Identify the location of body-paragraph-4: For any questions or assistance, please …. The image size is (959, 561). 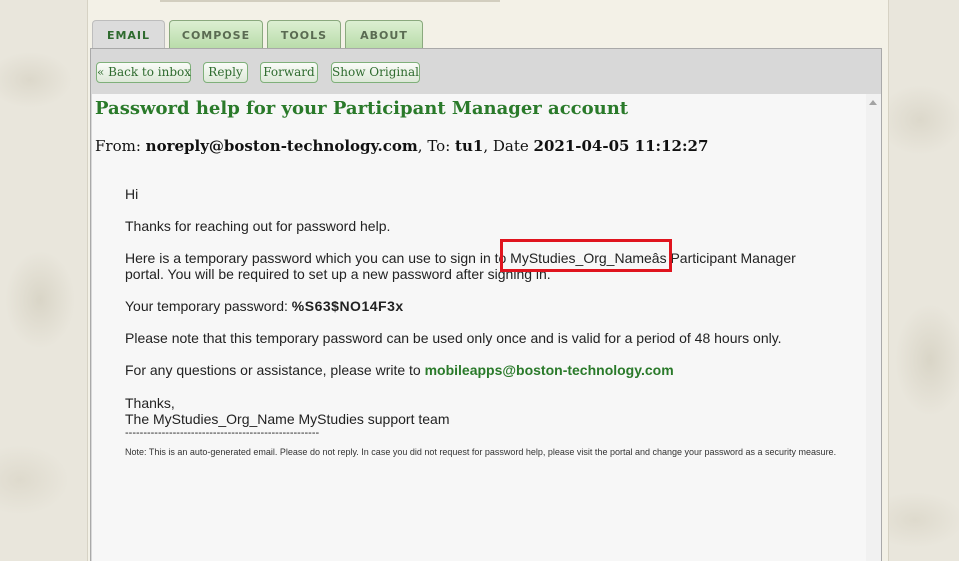
(399, 370).